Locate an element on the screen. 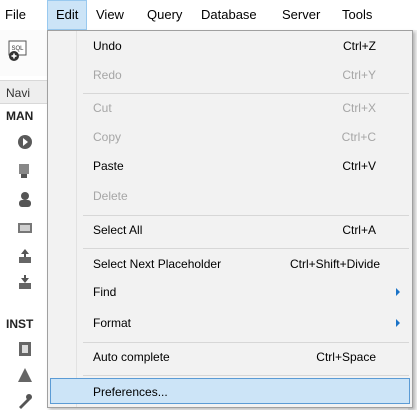  menu-server: Server is located at coordinates (301, 15).